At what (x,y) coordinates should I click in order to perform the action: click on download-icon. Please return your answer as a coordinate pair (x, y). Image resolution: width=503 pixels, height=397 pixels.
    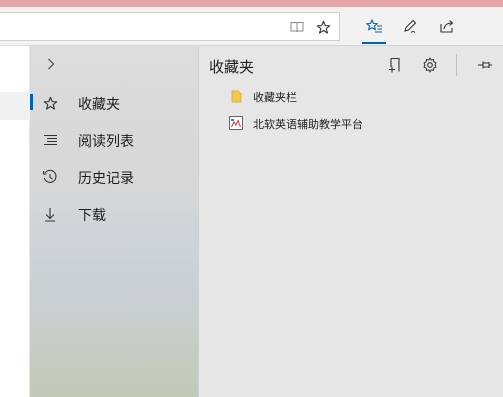
    Looking at the image, I should click on (50, 214).